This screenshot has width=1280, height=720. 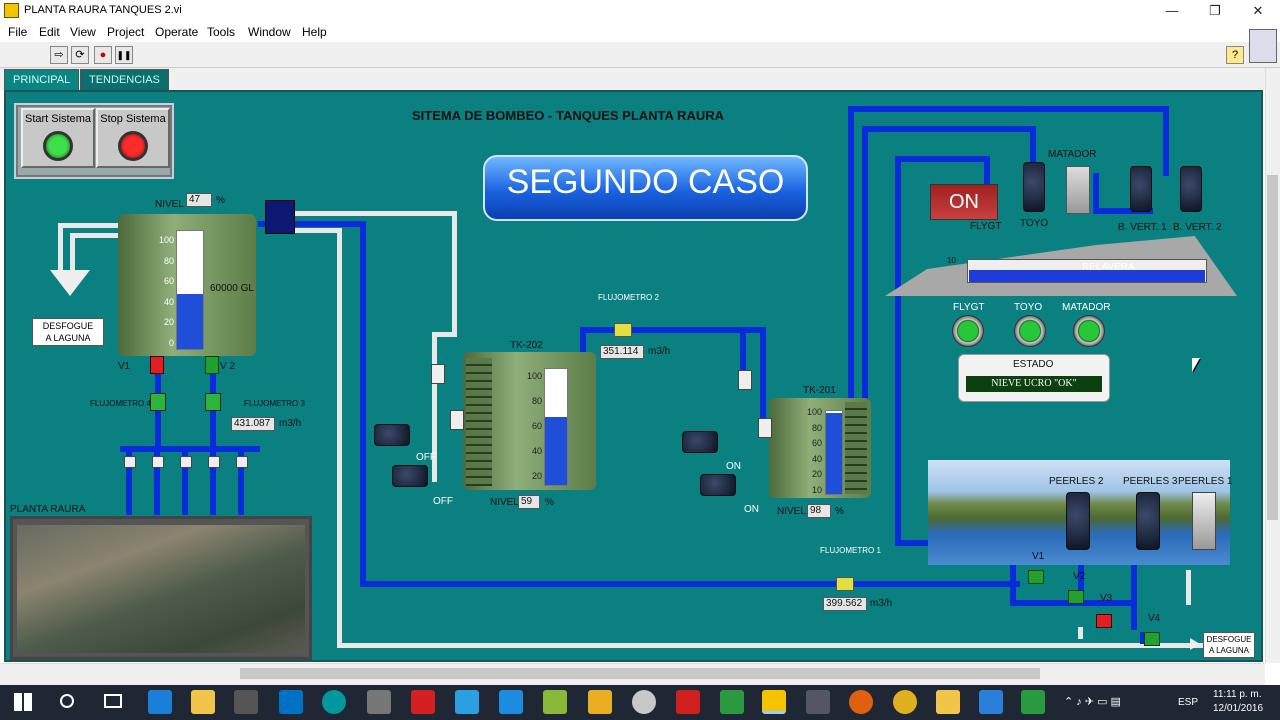 What do you see at coordinates (168, 301) in the screenshot?
I see `tank1-tick: 40` at bounding box center [168, 301].